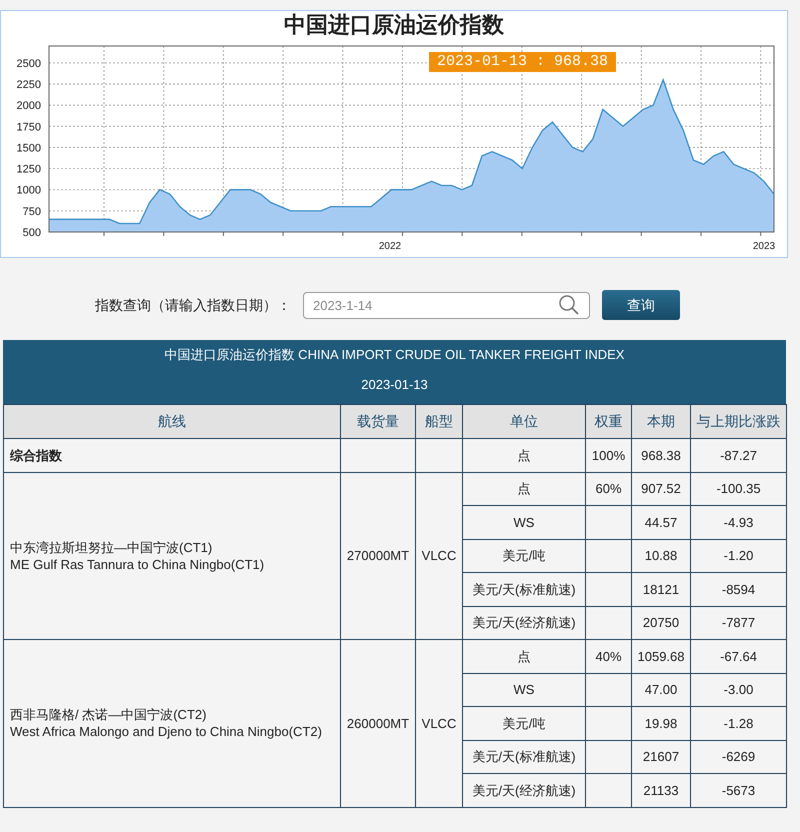  Describe the element at coordinates (390, 246) in the screenshot. I see `x-axis-label: 2022` at that location.